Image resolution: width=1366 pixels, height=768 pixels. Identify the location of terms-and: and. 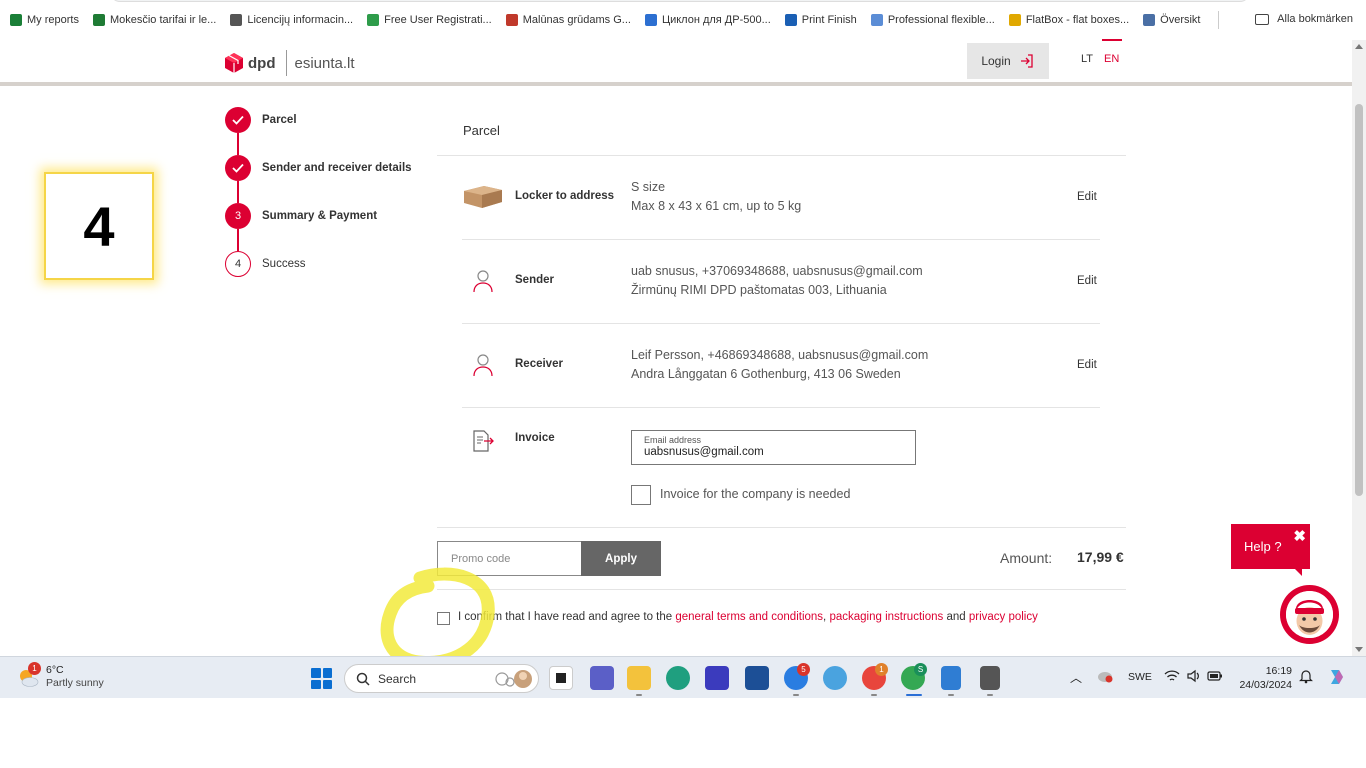
(956, 617).